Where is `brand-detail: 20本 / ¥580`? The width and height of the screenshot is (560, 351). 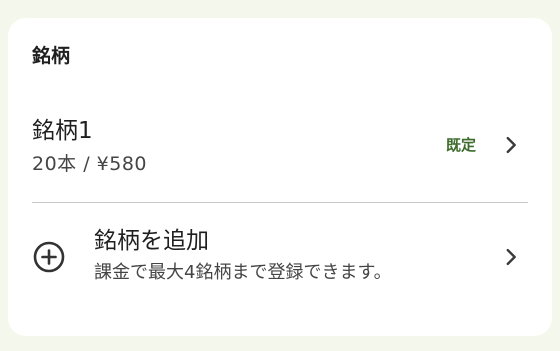
brand-detail: 20本 / ¥580 is located at coordinates (90, 164).